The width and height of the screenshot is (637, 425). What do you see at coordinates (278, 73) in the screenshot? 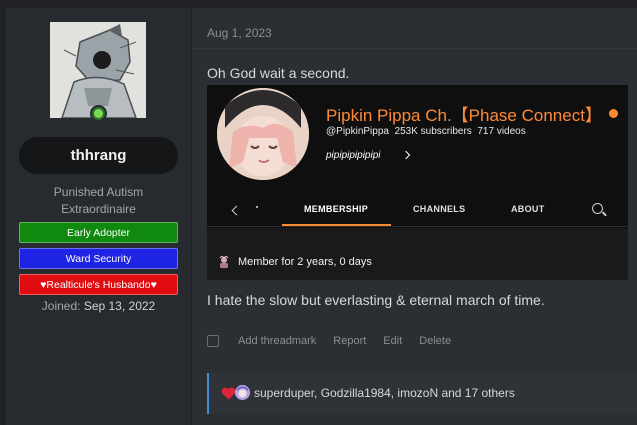
I see `post-text-line1: Oh God wait a second.` at bounding box center [278, 73].